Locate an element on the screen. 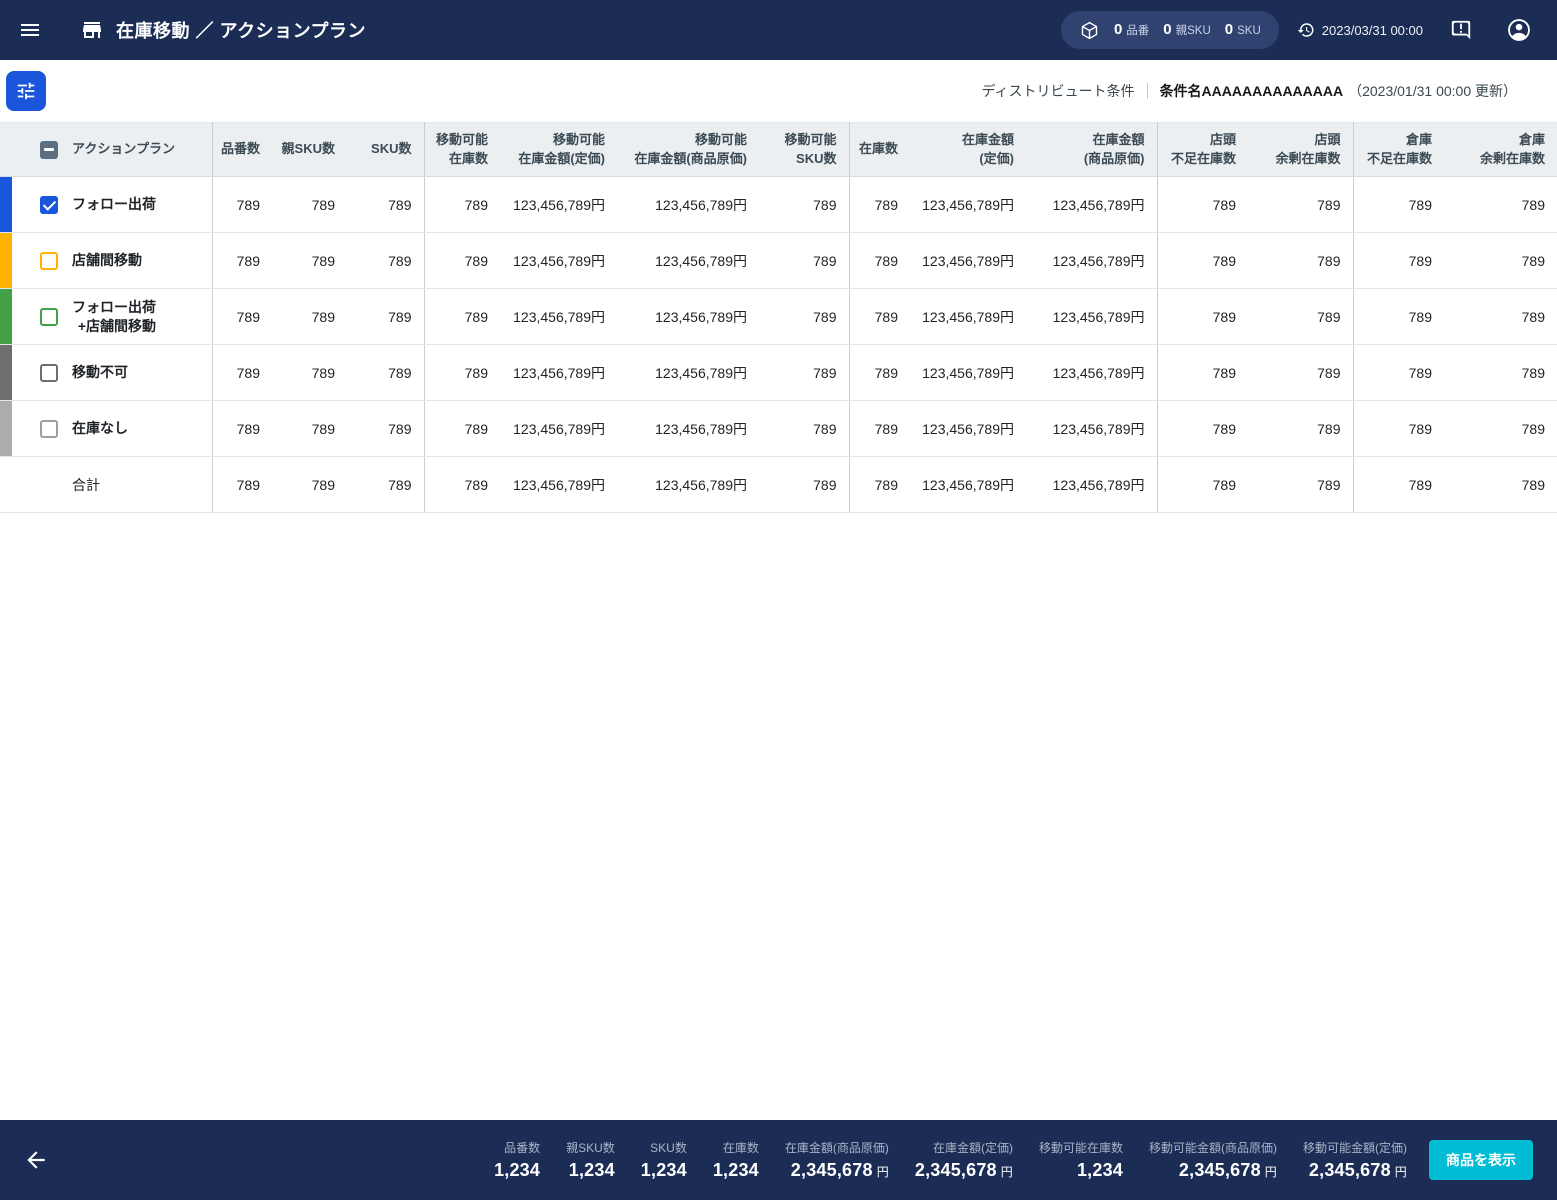  column-header-label: (商品原価) is located at coordinates (1114, 158).